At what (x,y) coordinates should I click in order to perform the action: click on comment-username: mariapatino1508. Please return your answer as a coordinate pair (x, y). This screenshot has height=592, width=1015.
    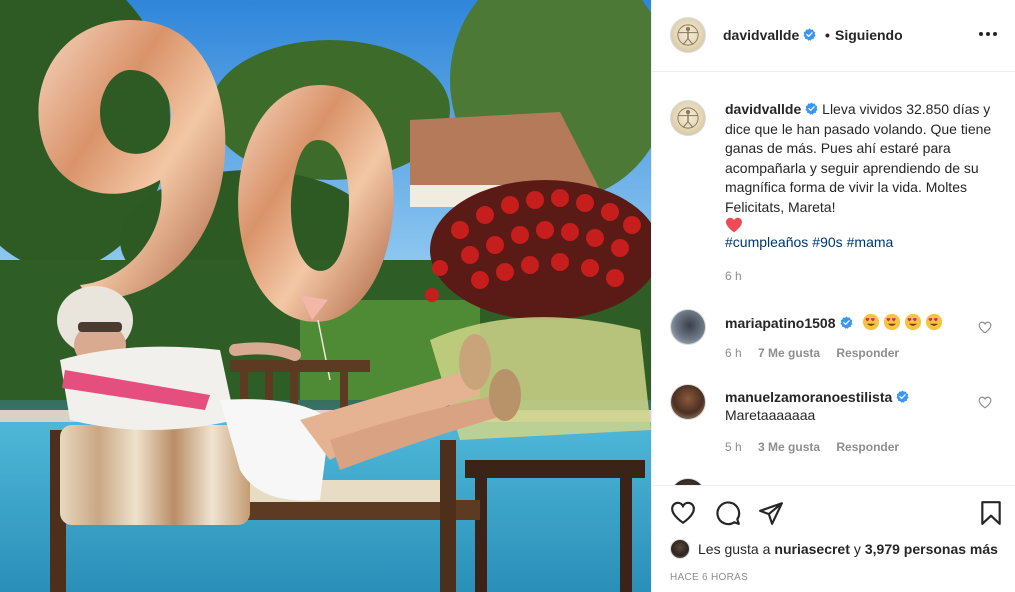
    Looking at the image, I should click on (780, 323).